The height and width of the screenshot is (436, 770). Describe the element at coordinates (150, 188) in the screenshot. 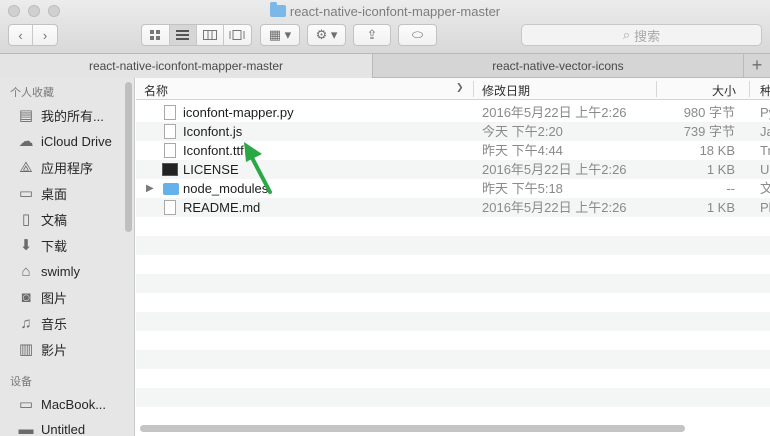

I see `disclosure-triangle-icon: ▶` at that location.